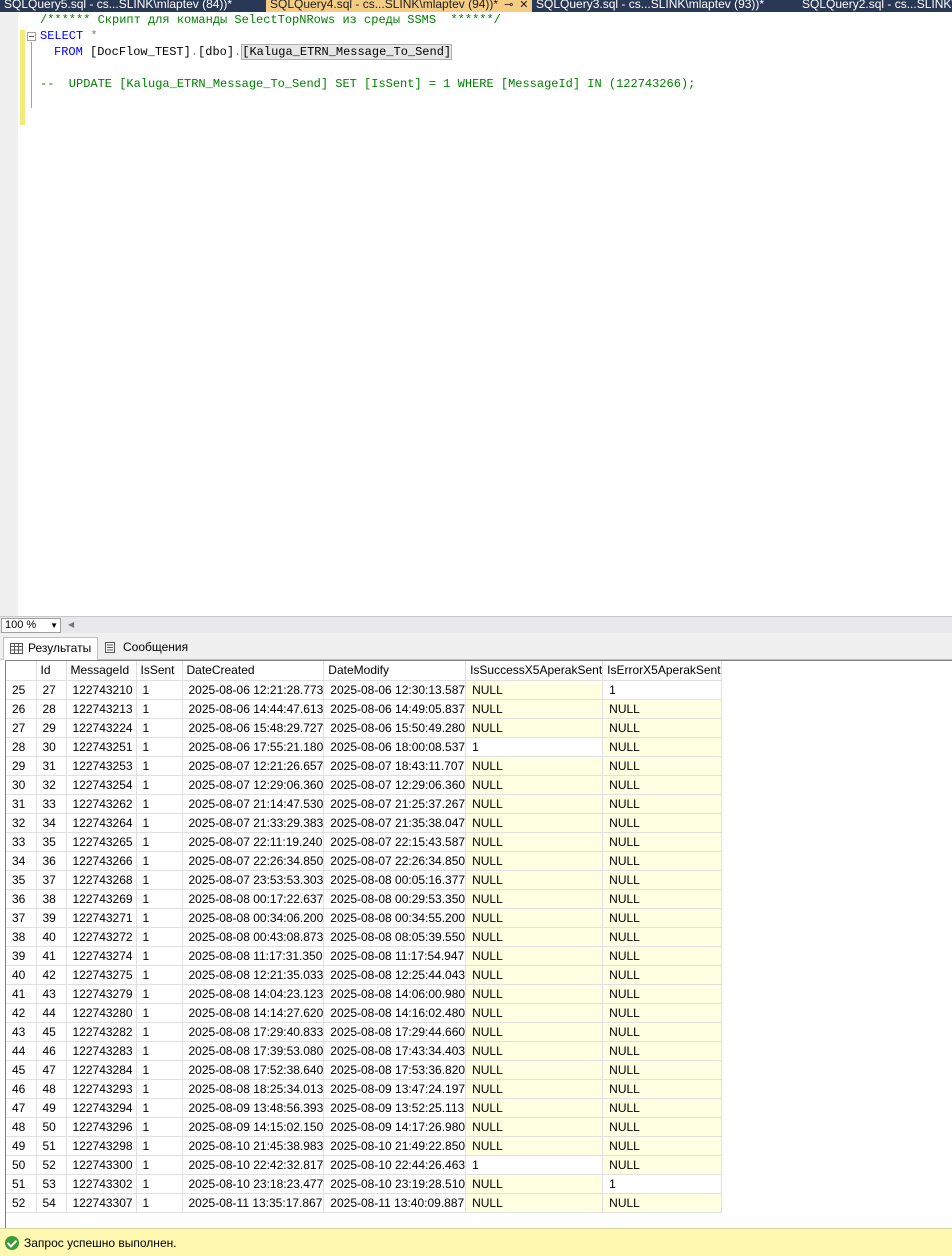 The height and width of the screenshot is (1256, 952). What do you see at coordinates (253, 861) in the screenshot?
I see `grid-cell: 2025-08-07 22:26:34.850` at bounding box center [253, 861].